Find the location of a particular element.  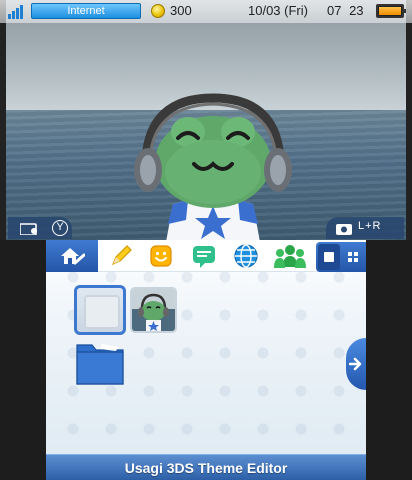

miiverse-button is located at coordinates (161, 256).